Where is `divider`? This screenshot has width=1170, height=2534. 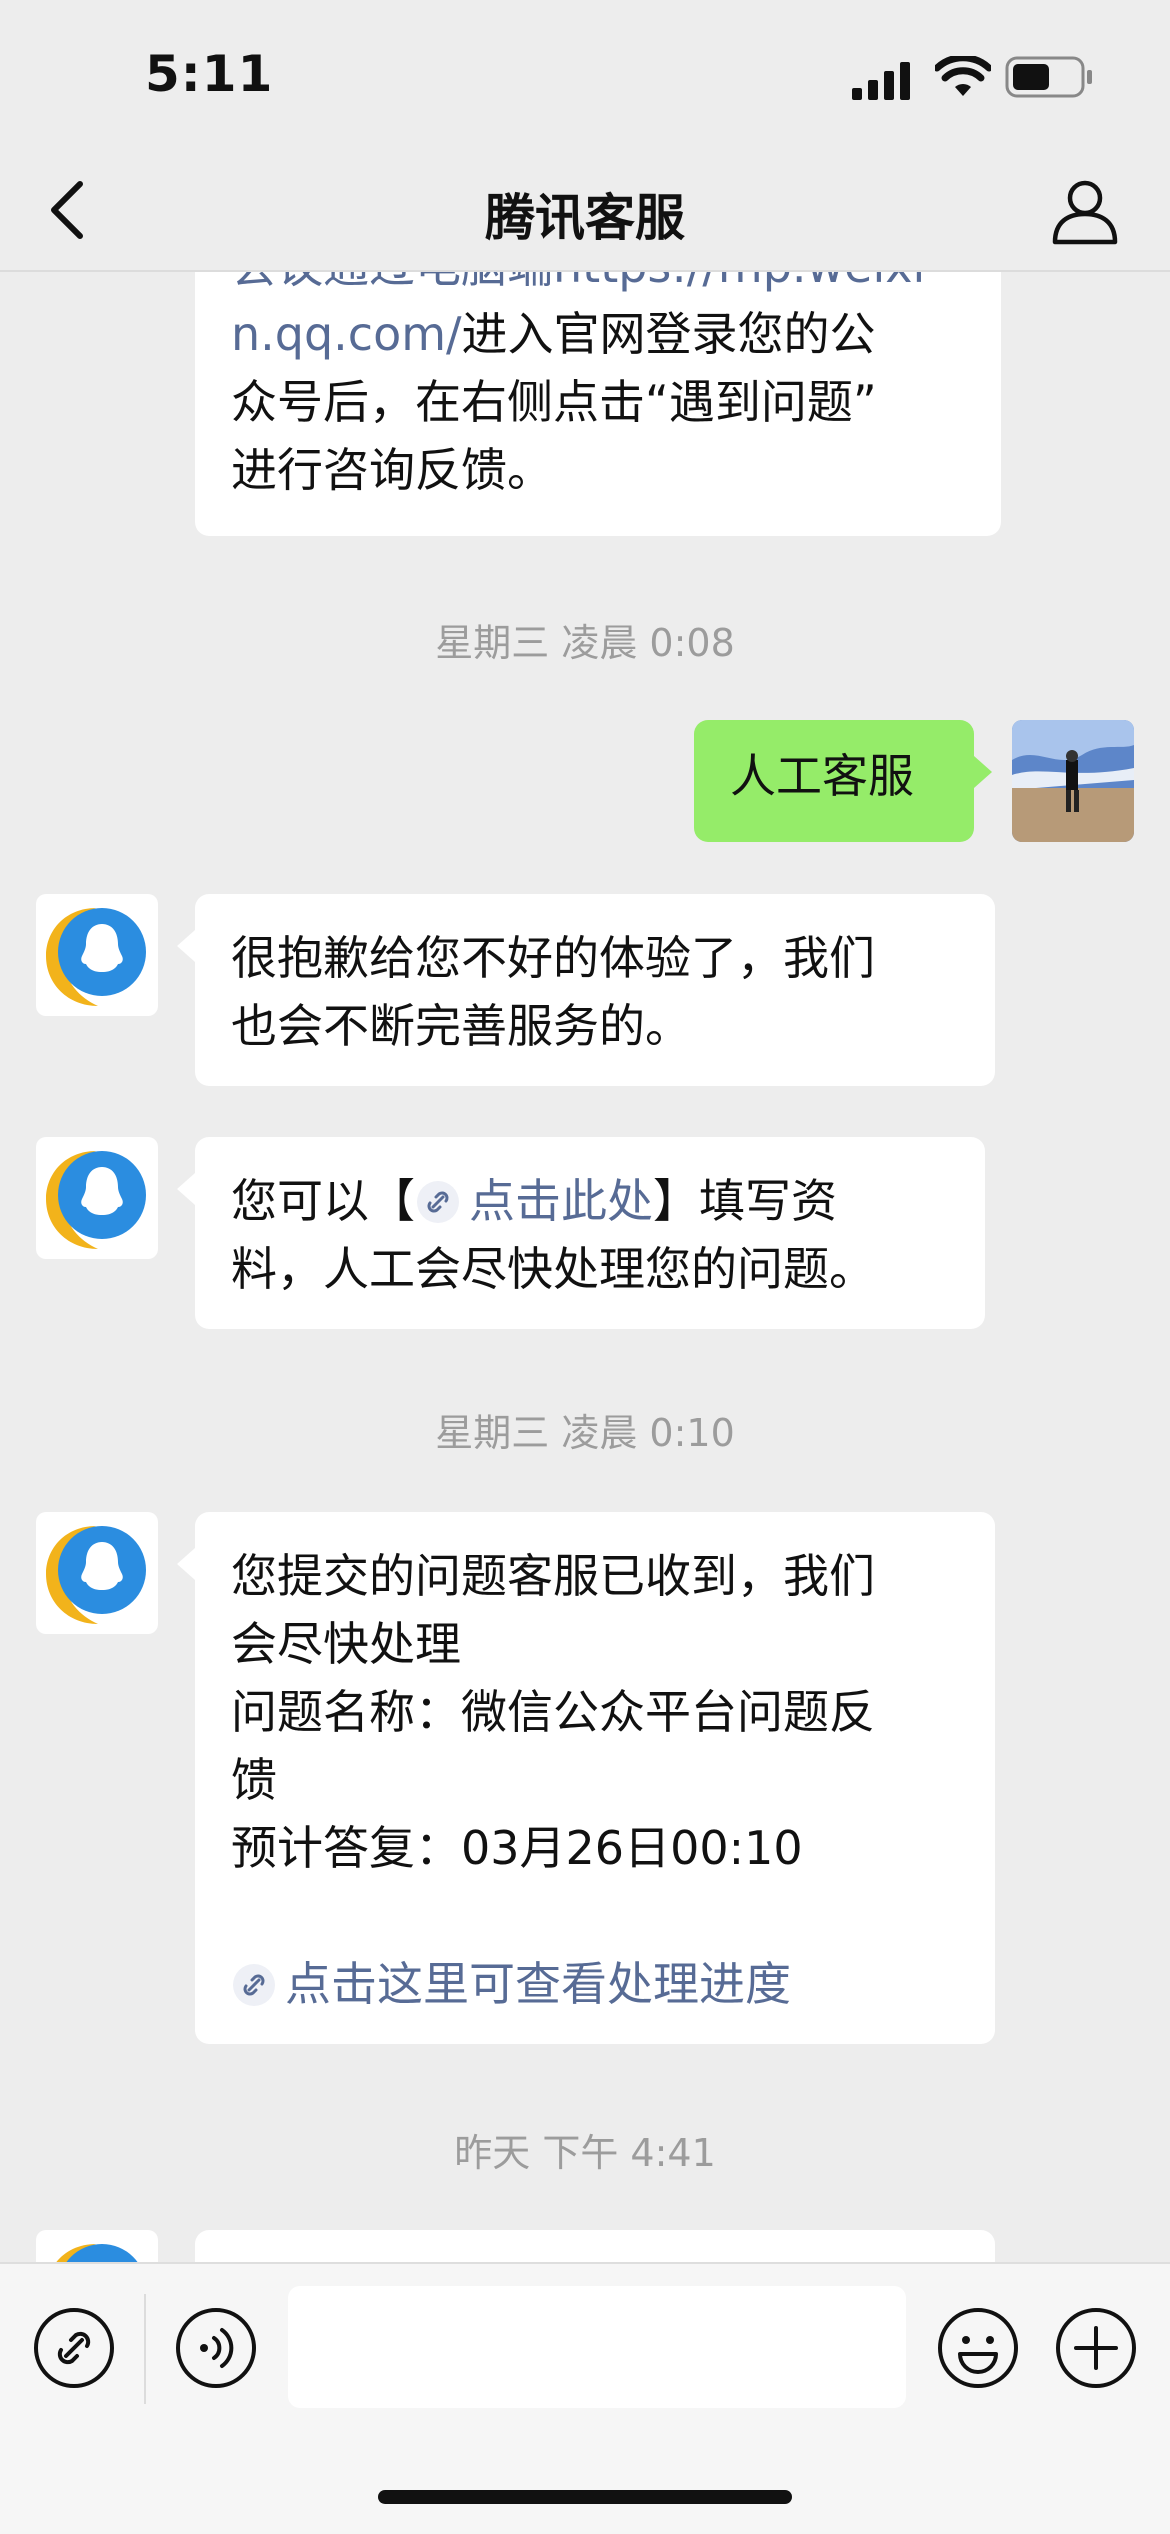
divider is located at coordinates (145, 2349).